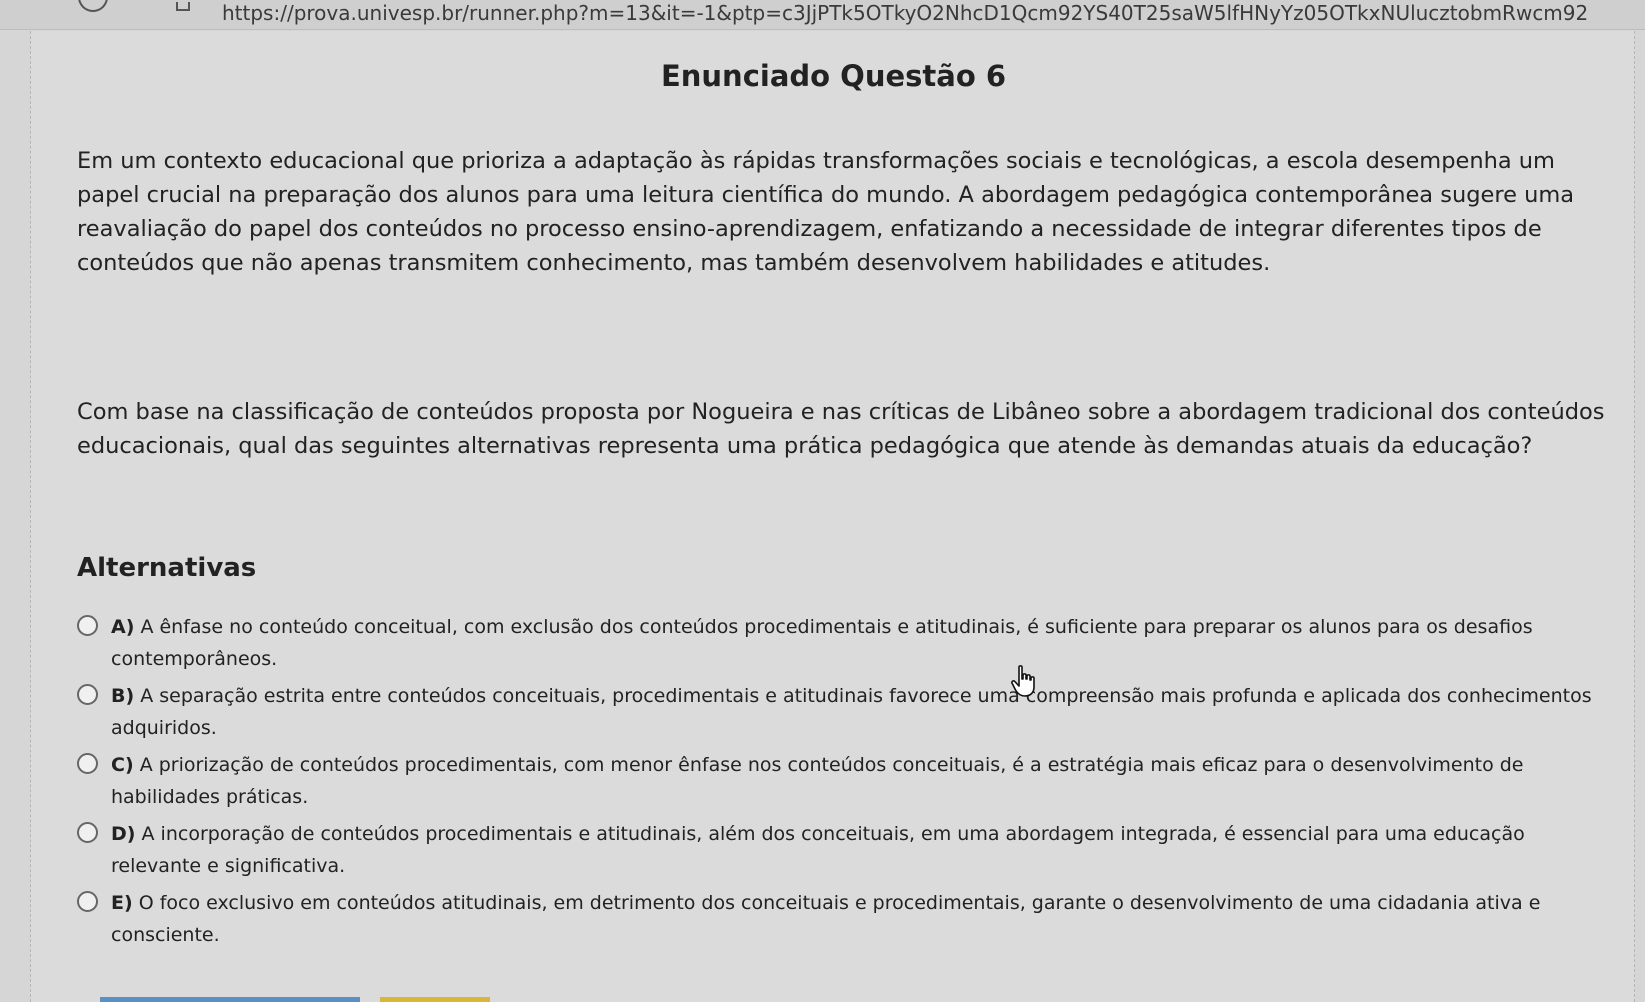 This screenshot has width=1645, height=1002. Describe the element at coordinates (833, 76) in the screenshot. I see `question-title: Enunciado Questão 6` at that location.